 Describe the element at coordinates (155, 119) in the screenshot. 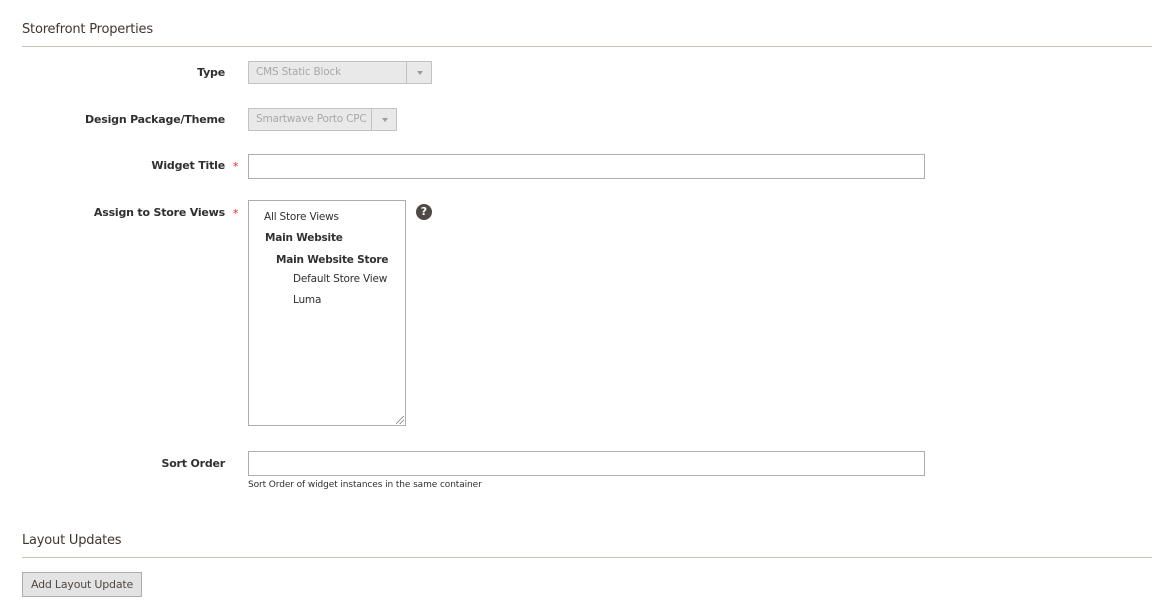

I see `design-theme-label: Design Package/Theme` at that location.